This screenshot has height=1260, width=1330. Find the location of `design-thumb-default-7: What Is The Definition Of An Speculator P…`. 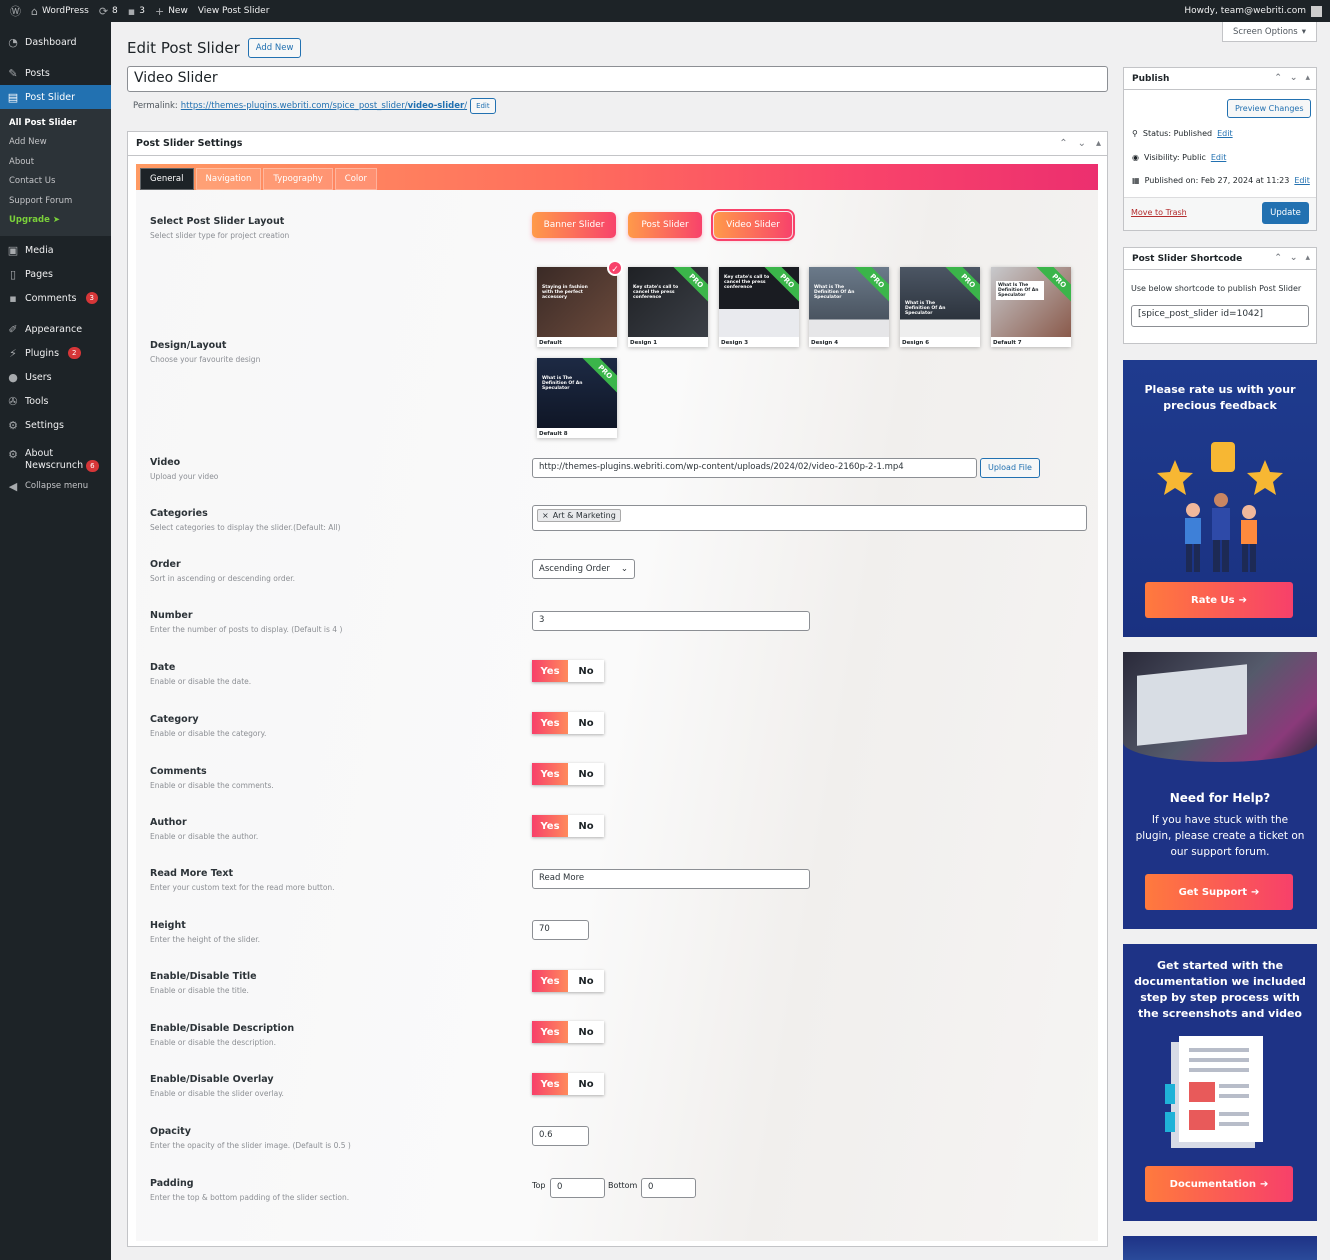

design-thumb-default-7: What Is The Definition Of An Speculator P… is located at coordinates (1031, 307).